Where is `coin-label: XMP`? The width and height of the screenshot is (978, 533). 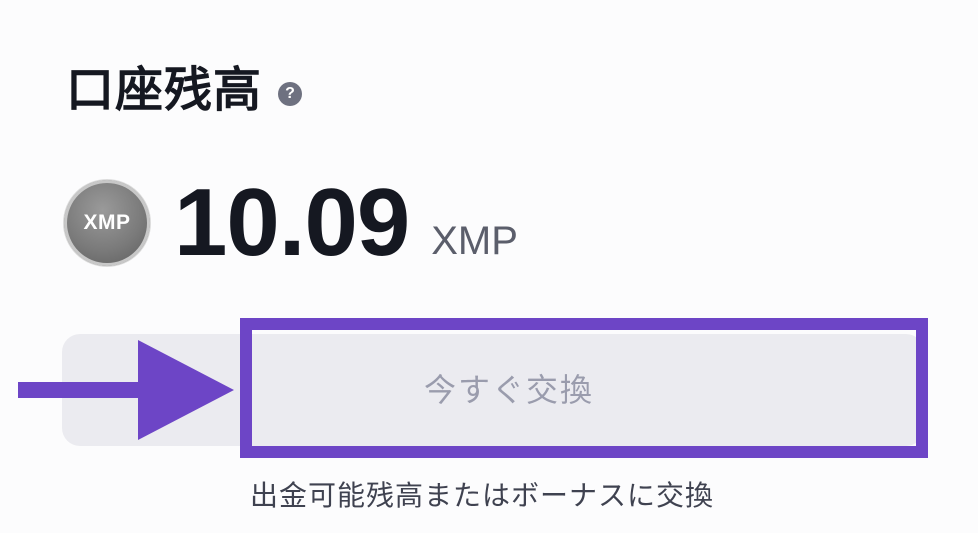 coin-label: XMP is located at coordinates (107, 222).